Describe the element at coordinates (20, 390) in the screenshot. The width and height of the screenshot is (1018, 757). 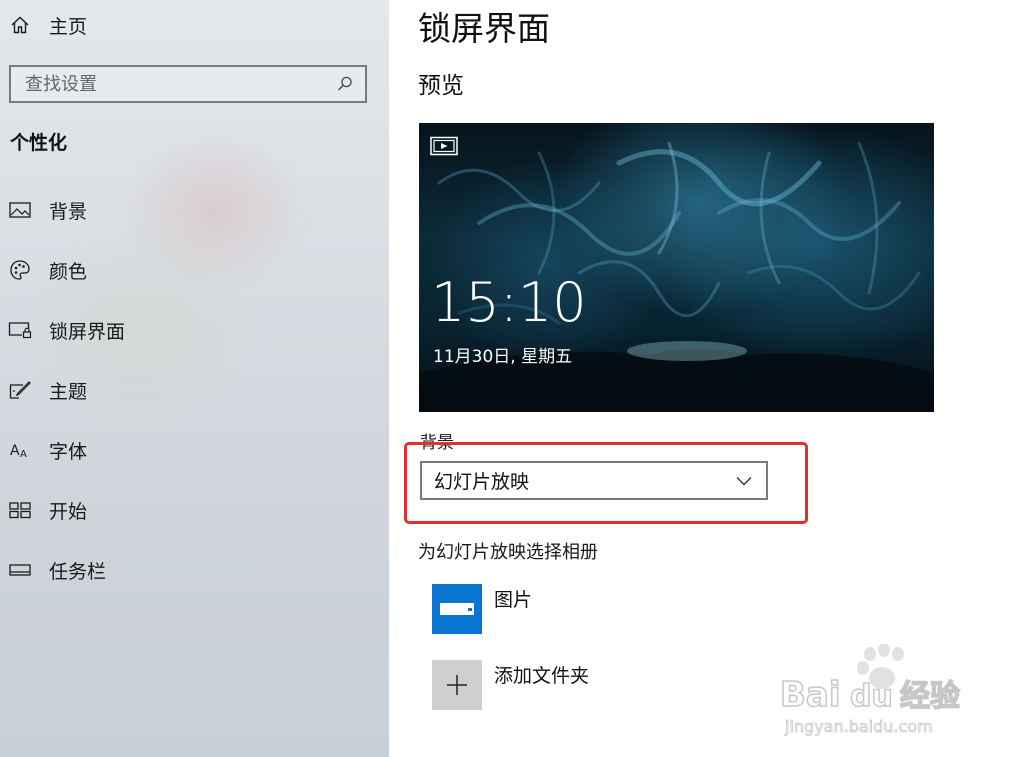
I see `theme-brush-icon` at that location.